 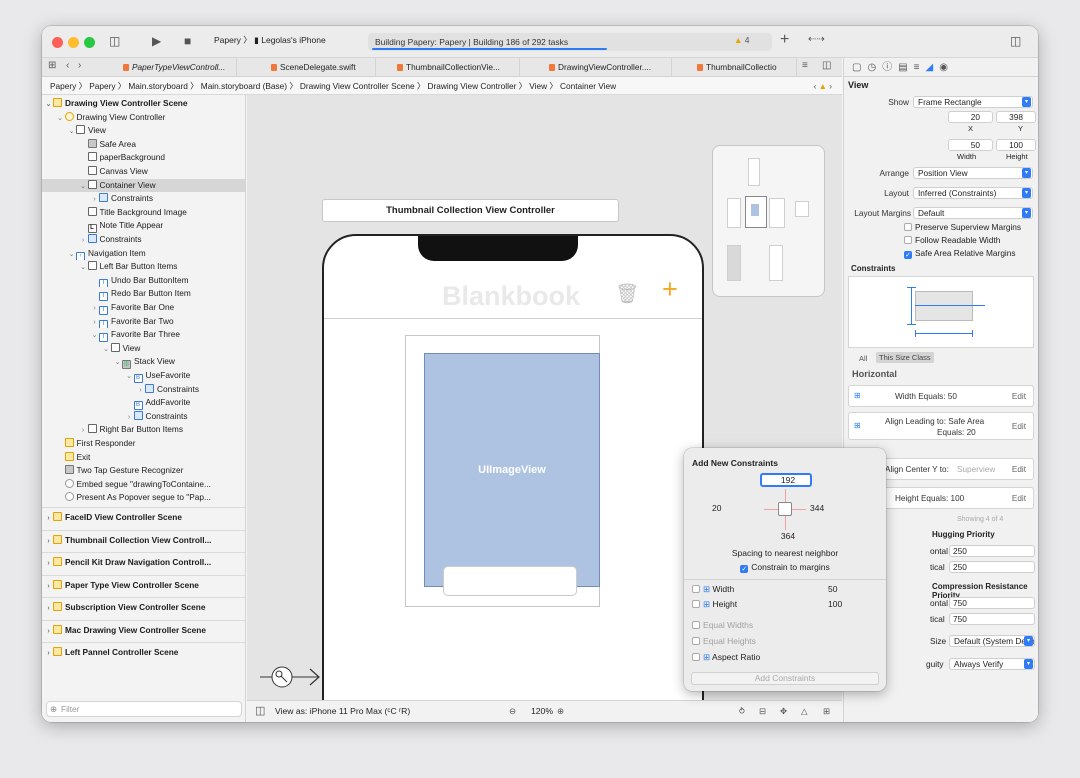 What do you see at coordinates (804, 711) in the screenshot?
I see `resolve-issues-icon: △` at bounding box center [804, 711].